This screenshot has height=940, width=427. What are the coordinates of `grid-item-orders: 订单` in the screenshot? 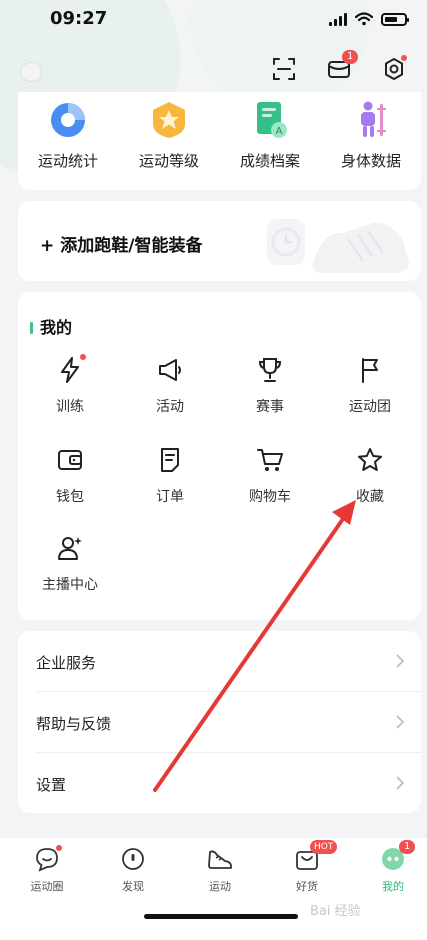 It's located at (170, 476).